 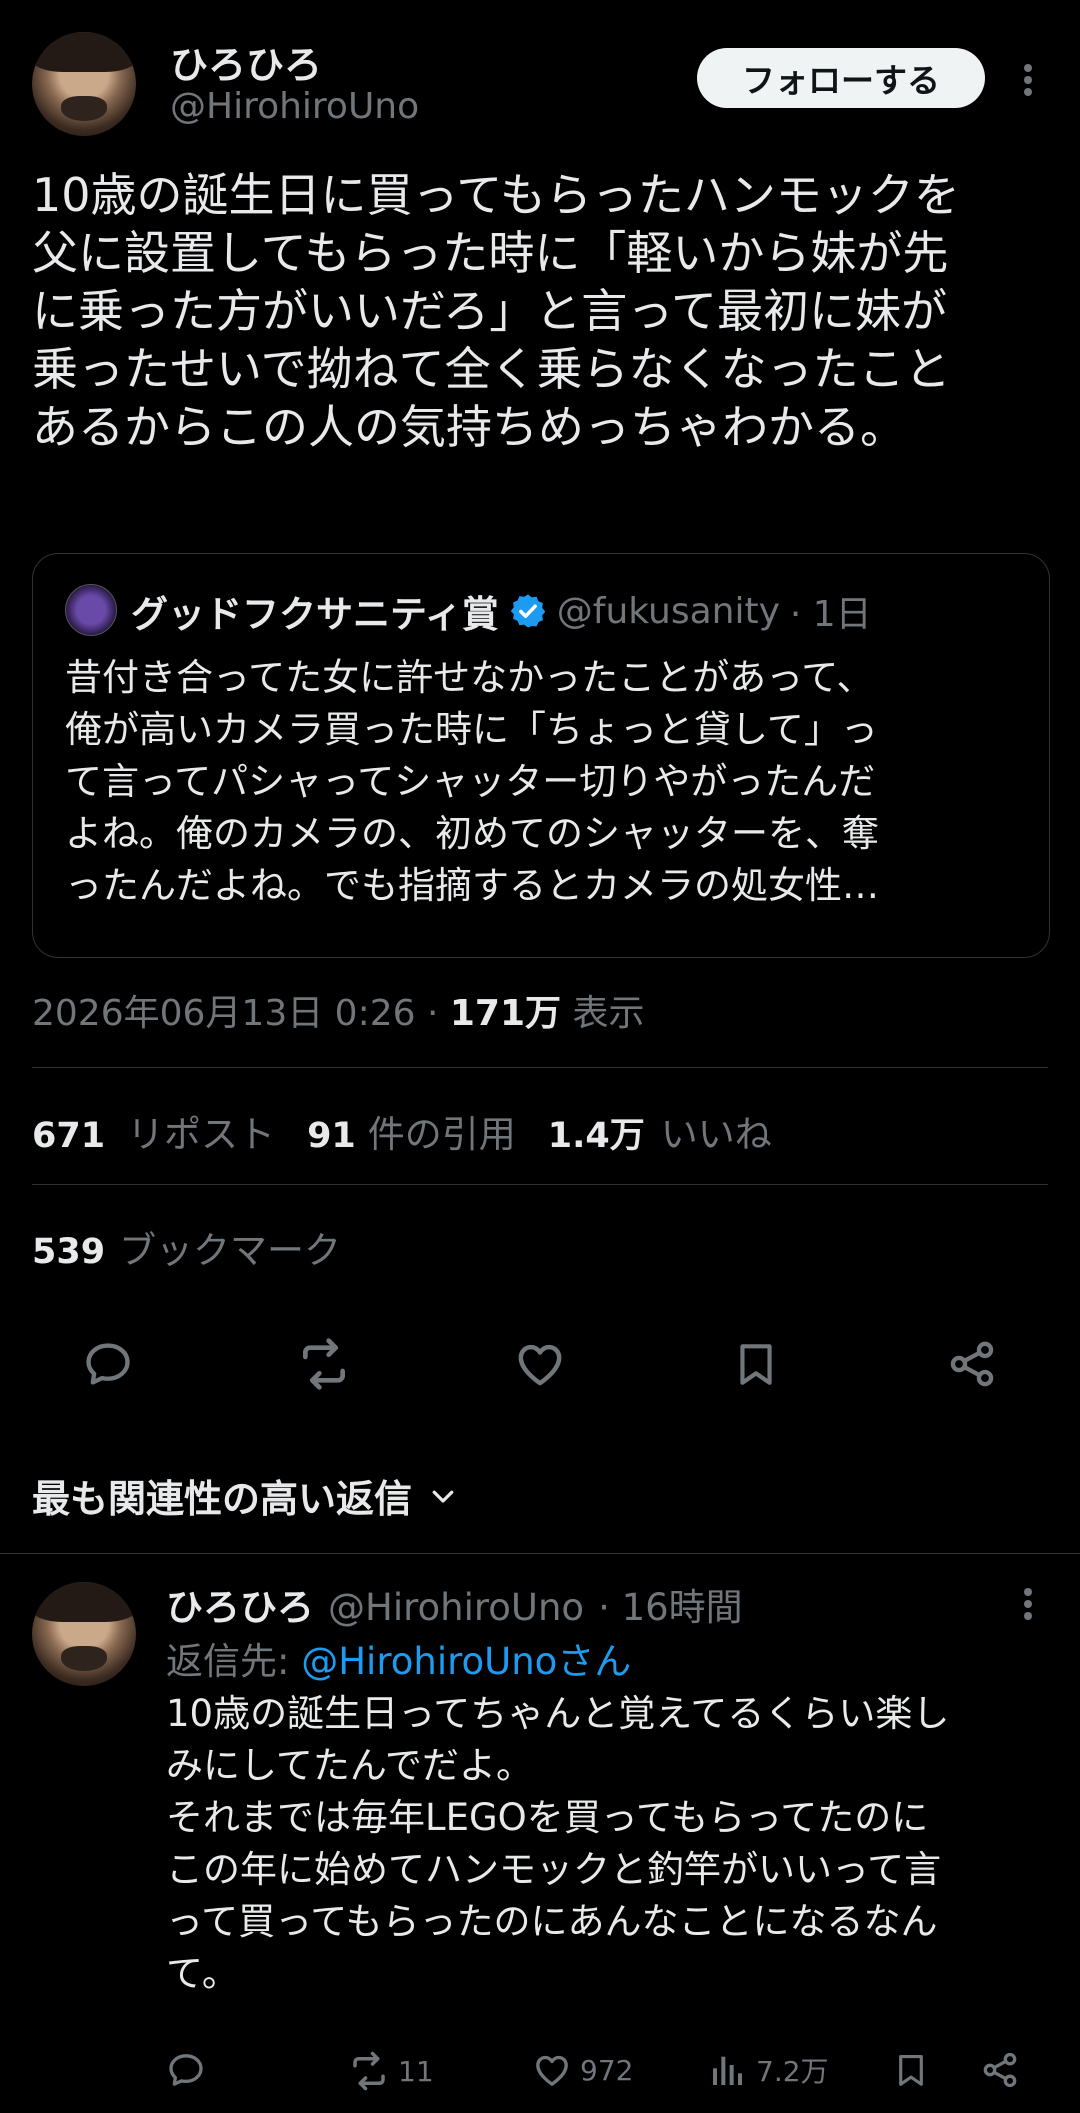 I want to click on reply-more-options-icon, so click(x=1028, y=1604).